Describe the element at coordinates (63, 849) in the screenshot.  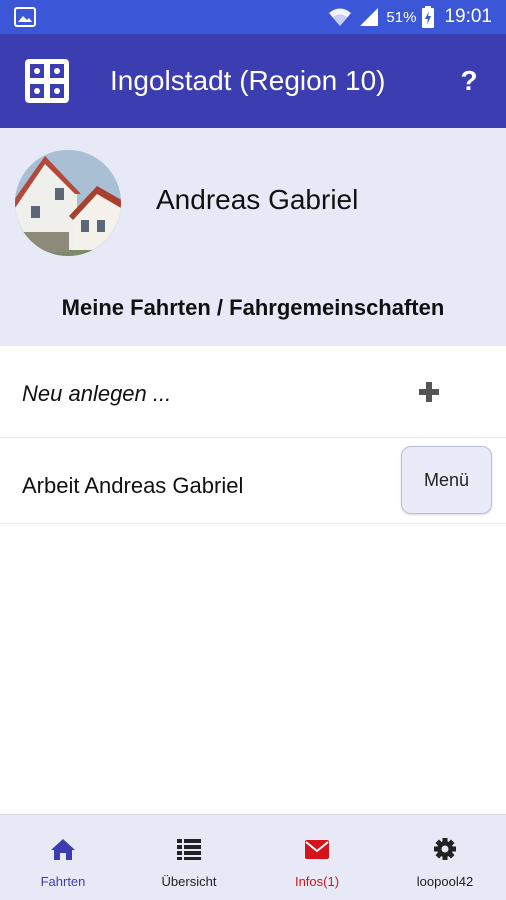
I see `home-icon` at that location.